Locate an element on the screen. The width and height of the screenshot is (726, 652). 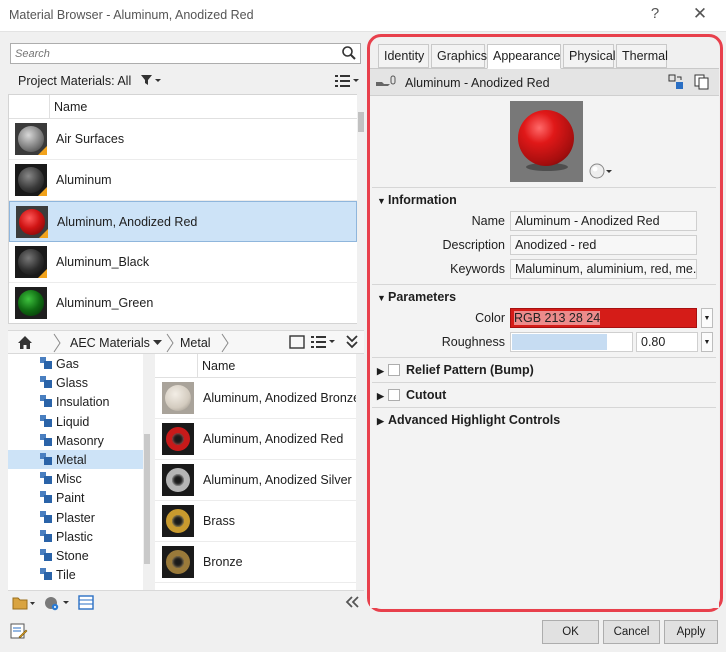
section-title: Parameters is located at coordinates (422, 297).